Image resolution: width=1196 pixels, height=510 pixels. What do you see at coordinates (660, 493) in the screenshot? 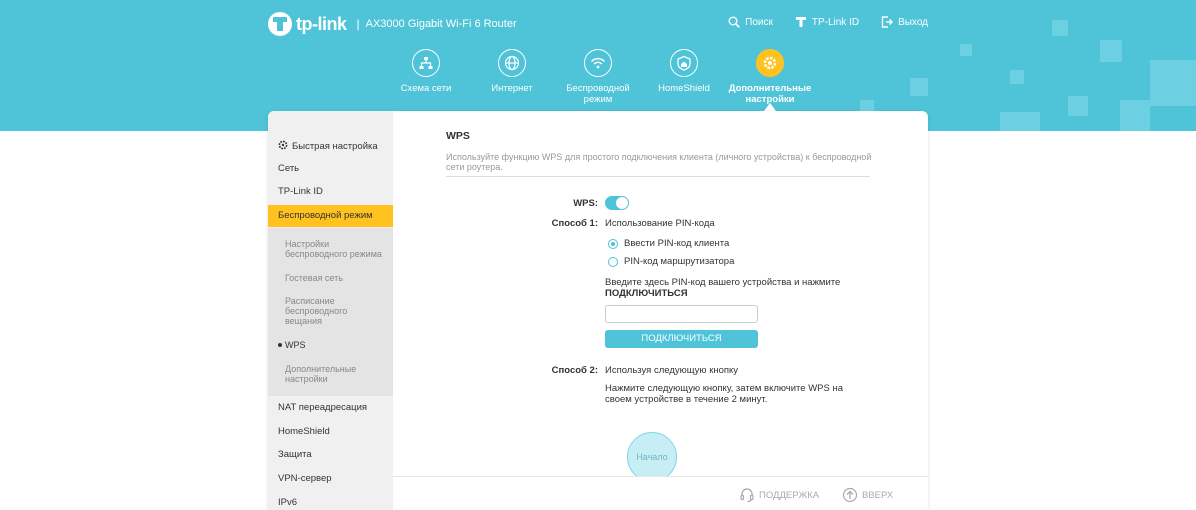
I see `footer: ПОДДЕРЖКА ВВЕРХ` at bounding box center [660, 493].